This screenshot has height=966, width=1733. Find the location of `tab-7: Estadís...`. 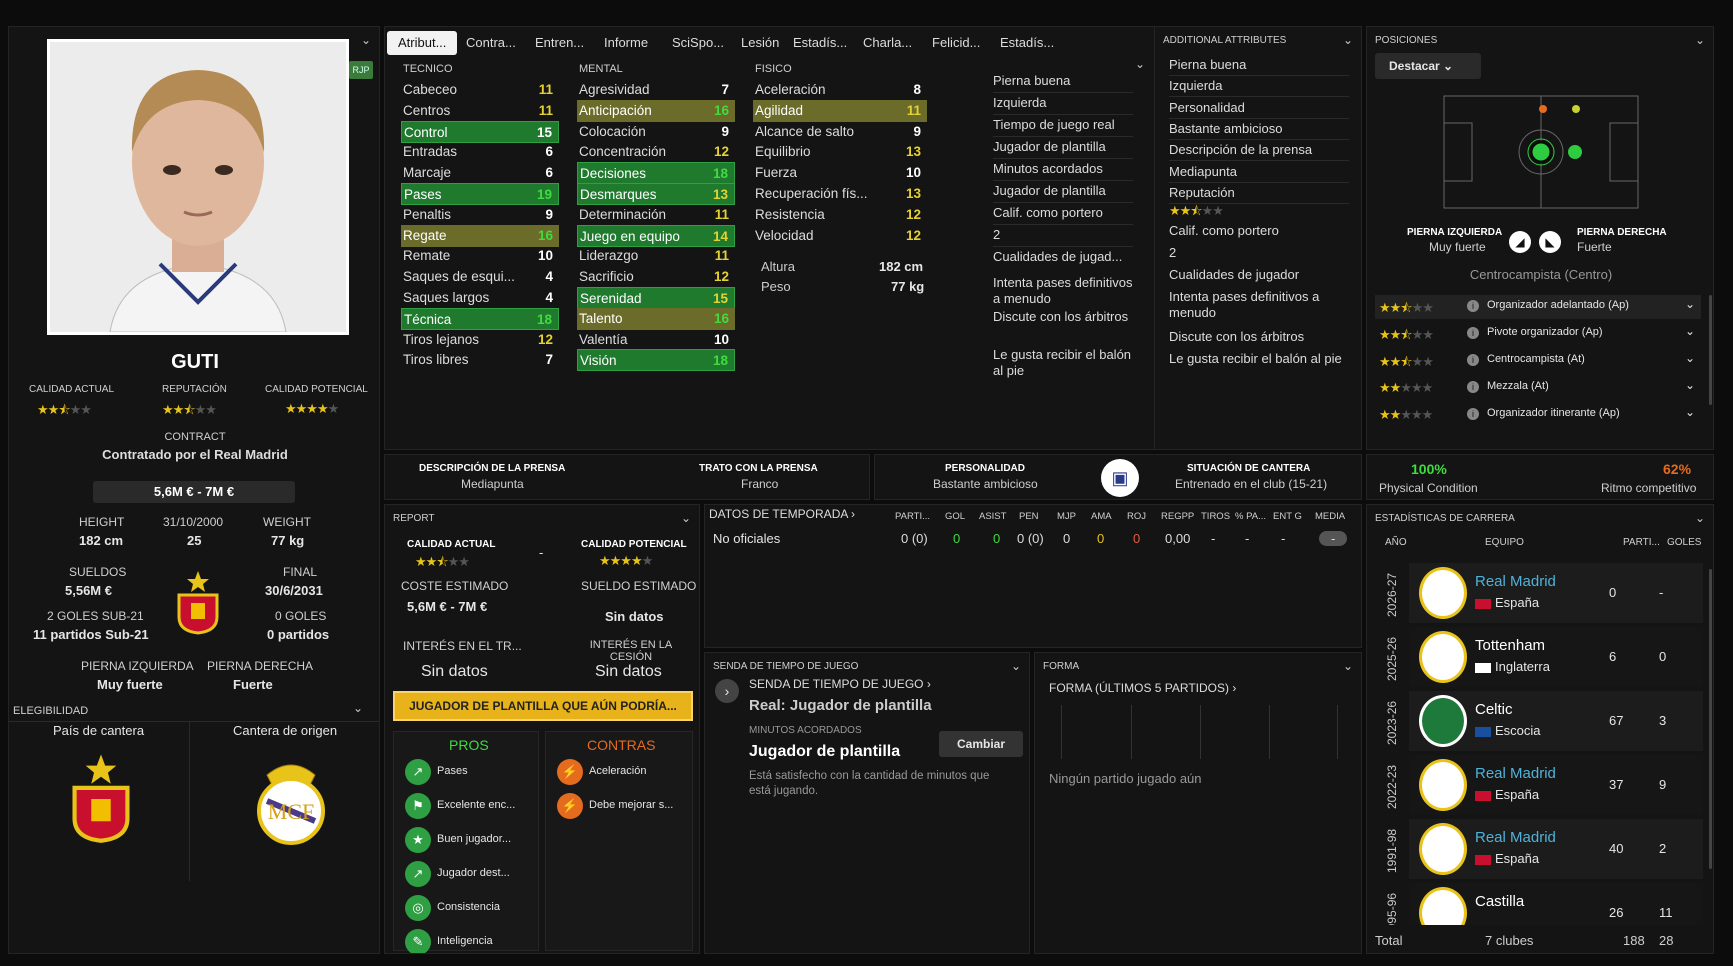

tab-7: Estadís... is located at coordinates (820, 43).